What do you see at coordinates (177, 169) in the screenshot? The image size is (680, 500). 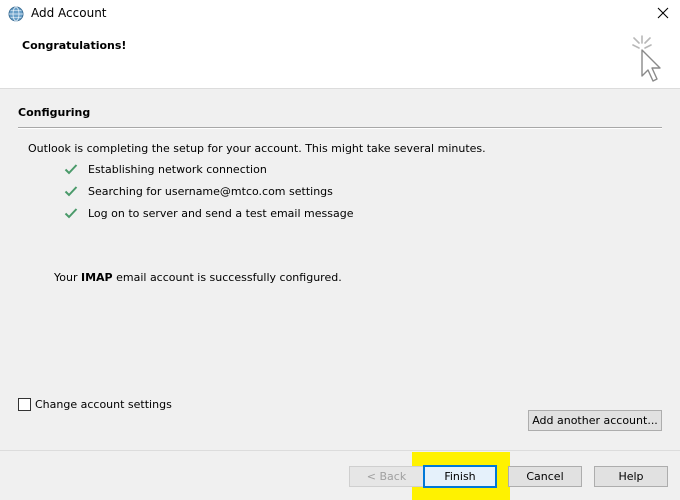 I see `task-label: Establishing network connection` at bounding box center [177, 169].